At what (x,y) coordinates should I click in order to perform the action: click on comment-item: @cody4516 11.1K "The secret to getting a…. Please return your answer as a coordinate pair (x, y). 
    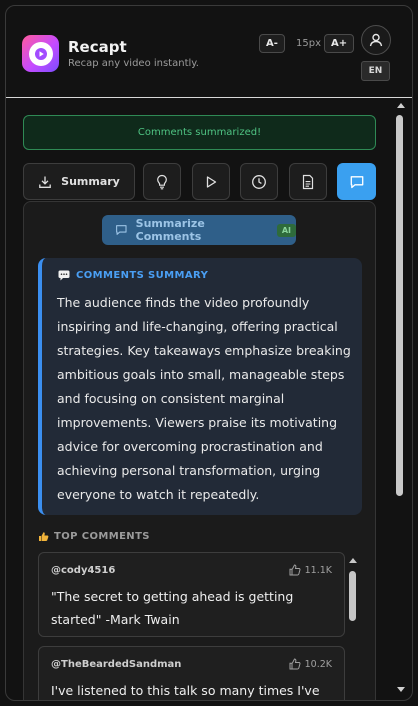
    Looking at the image, I should click on (191, 594).